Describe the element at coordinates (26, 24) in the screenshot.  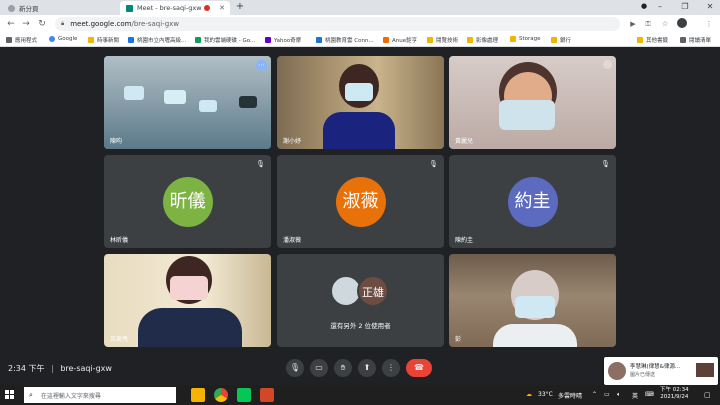
I see `forward-icon: →` at that location.